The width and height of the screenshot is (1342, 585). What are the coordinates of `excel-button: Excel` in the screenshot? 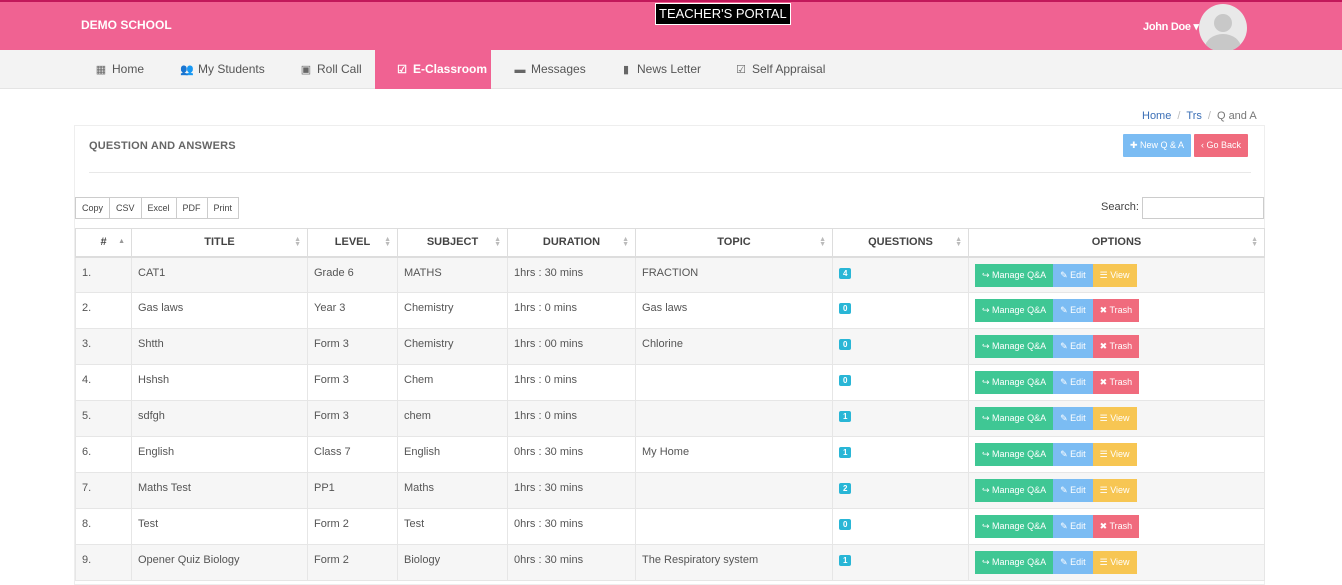 It's located at (158, 208).